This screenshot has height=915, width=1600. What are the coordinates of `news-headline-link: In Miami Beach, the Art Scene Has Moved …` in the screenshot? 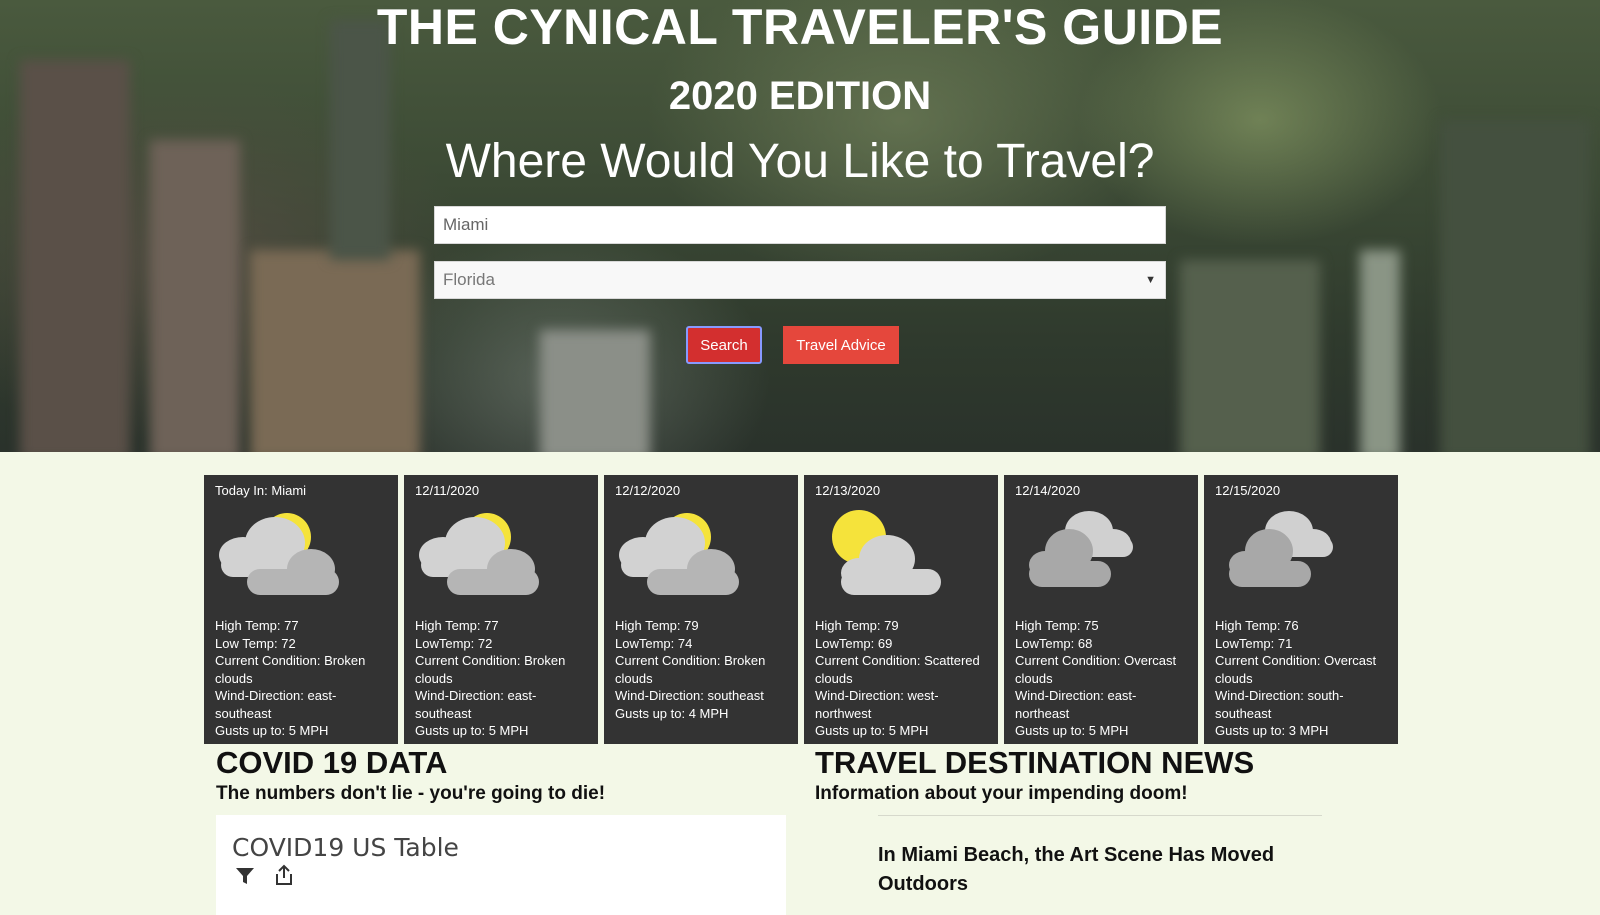 It's located at (1098, 870).